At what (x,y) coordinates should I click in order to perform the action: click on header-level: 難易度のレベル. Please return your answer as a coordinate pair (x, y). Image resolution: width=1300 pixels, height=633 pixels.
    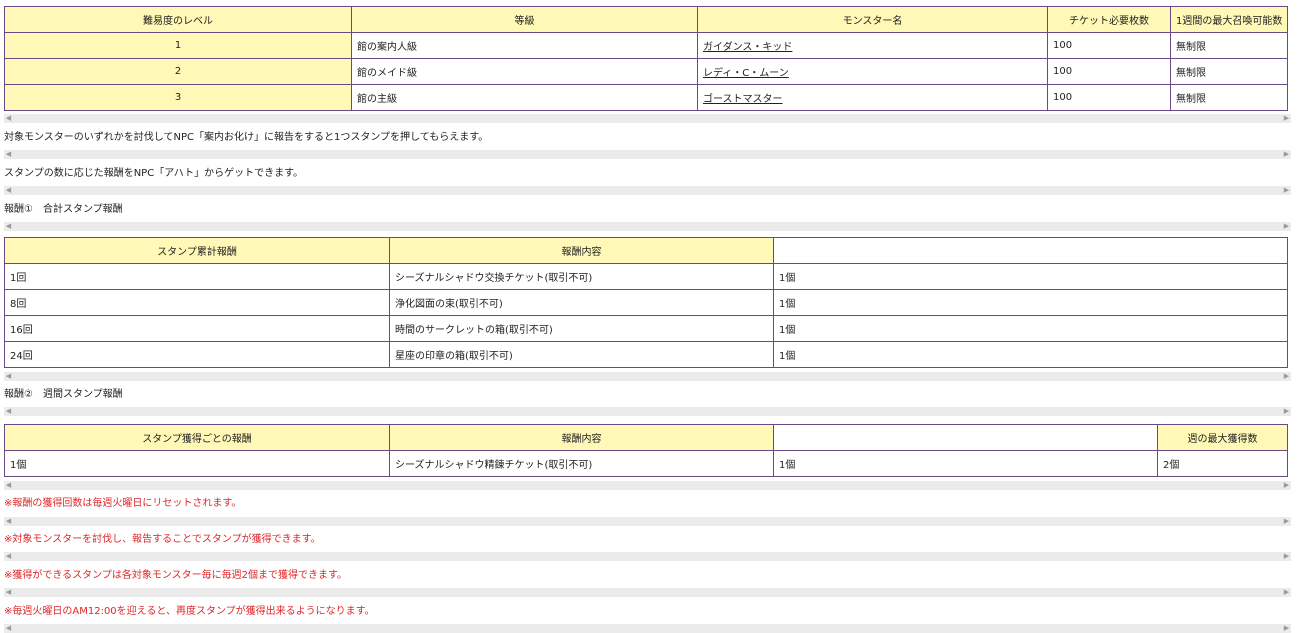
    Looking at the image, I should click on (178, 19).